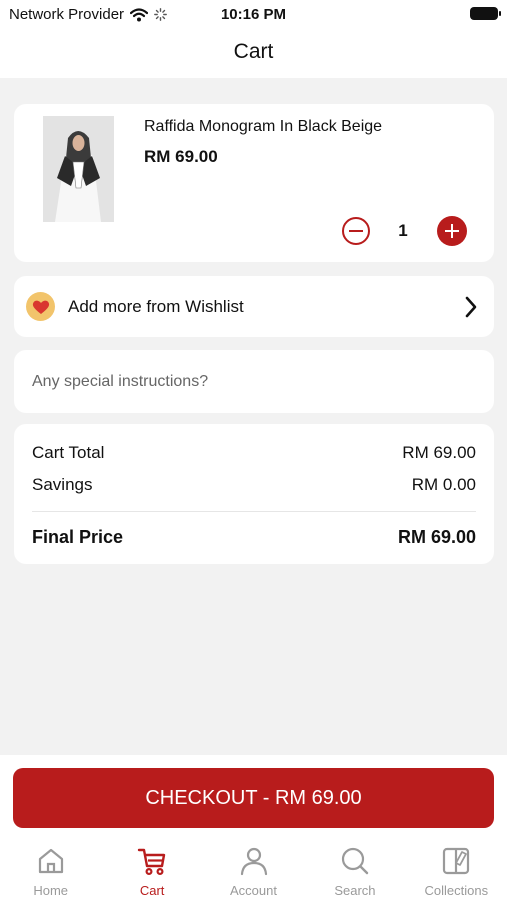 This screenshot has height=900, width=507. I want to click on minus-circle-icon, so click(356, 231).